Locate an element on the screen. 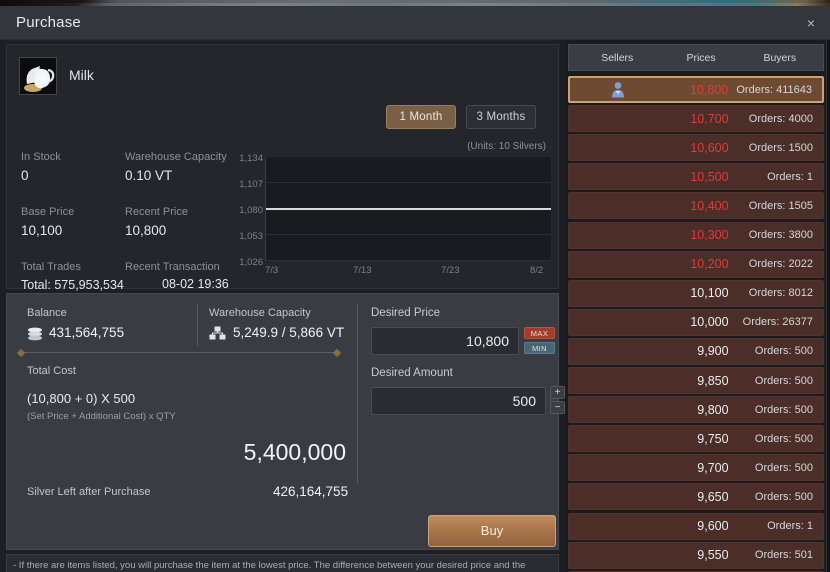  order-list-header: Sellers Prices Buyers is located at coordinates (696, 57).